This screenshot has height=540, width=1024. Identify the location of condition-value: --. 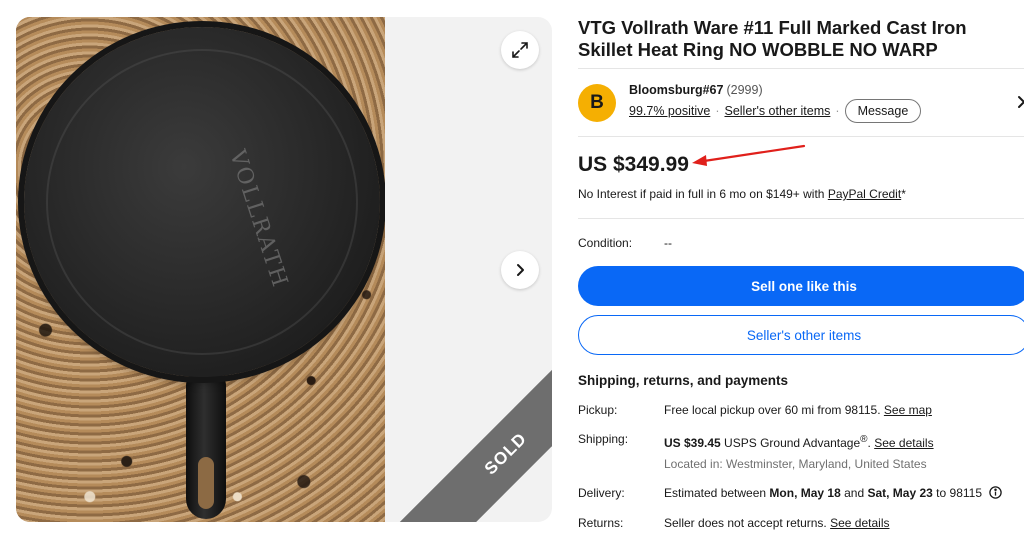
(668, 243).